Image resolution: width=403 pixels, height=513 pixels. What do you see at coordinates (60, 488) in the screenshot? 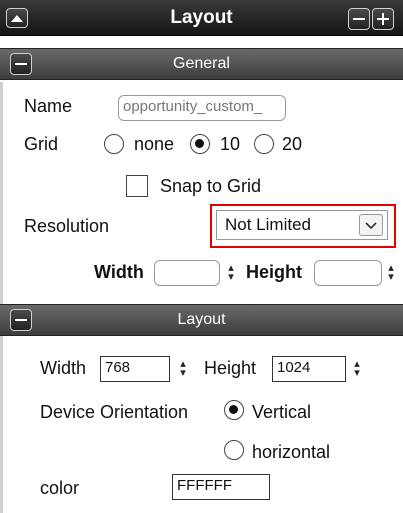
I see `color-label: color` at bounding box center [60, 488].